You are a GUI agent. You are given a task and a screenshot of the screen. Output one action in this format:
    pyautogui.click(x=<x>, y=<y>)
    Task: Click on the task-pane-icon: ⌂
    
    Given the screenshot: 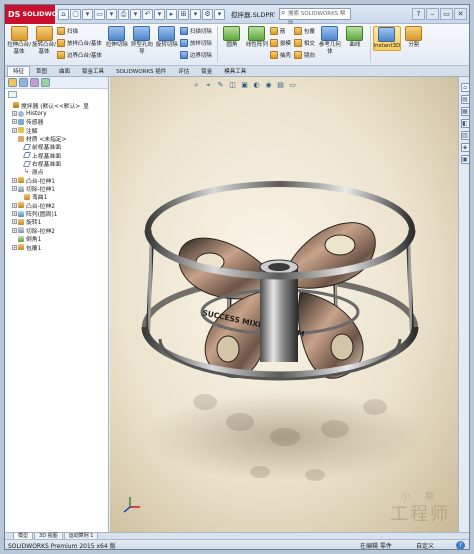 What is the action you would take?
    pyautogui.click(x=464, y=87)
    